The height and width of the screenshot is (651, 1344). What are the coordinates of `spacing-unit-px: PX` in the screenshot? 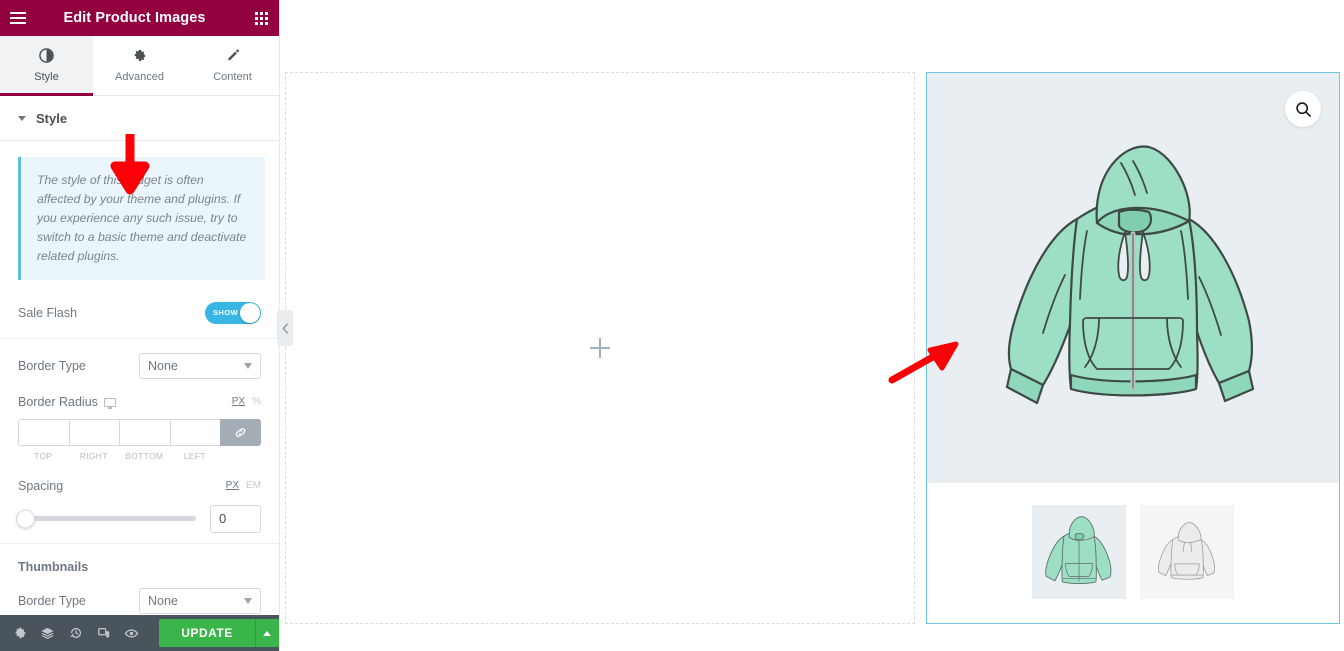 It's located at (232, 485).